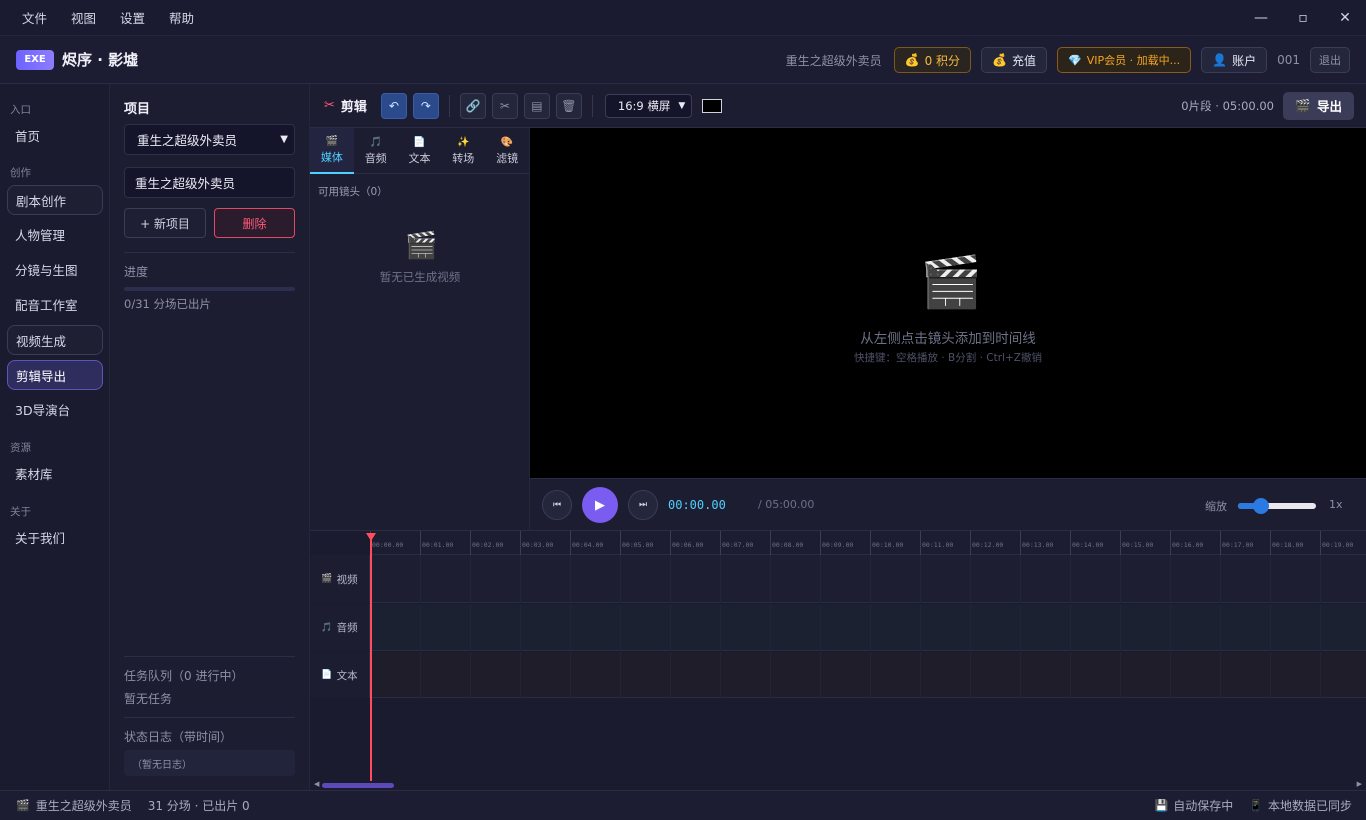 This screenshot has height=820, width=1366. I want to click on ruler-tick-label: 00:07.00, so click(738, 545).